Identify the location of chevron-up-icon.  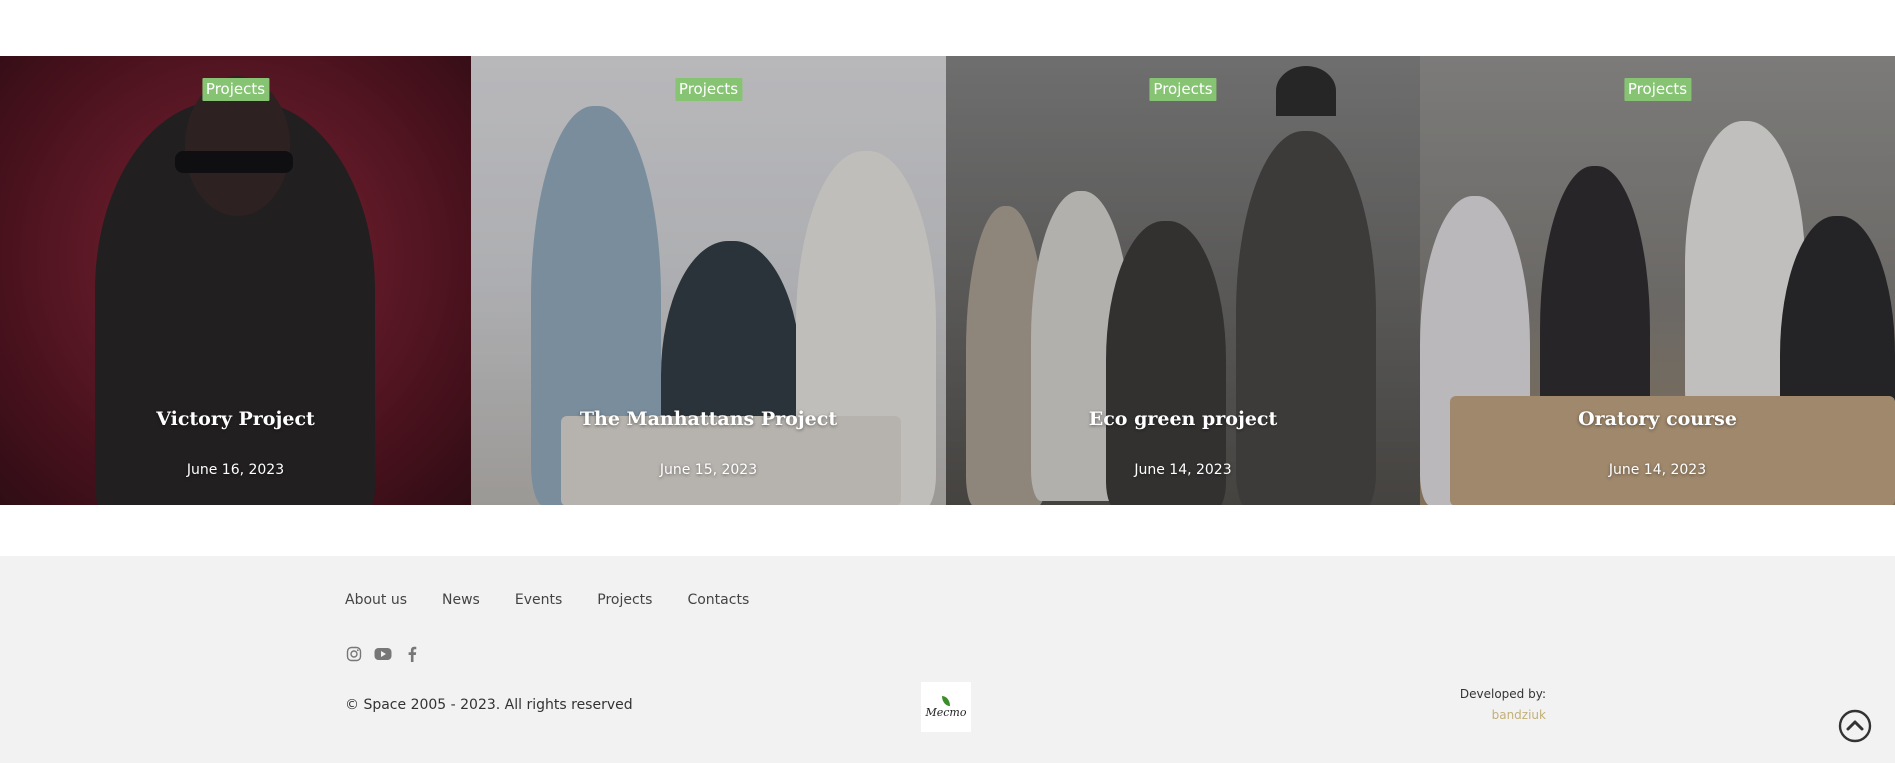
(1855, 726).